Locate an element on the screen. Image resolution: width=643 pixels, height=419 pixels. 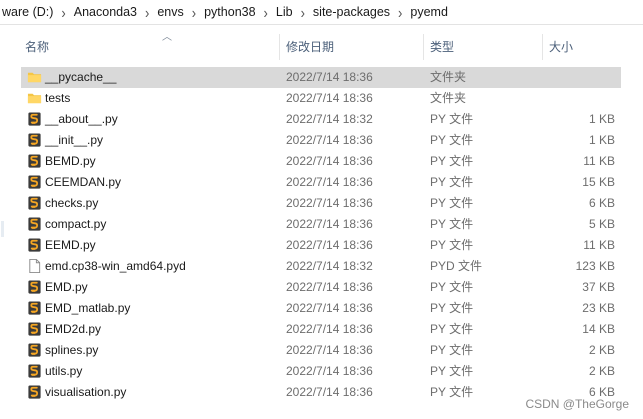
breadcrumb-item: site-packages is located at coordinates (351, 12).